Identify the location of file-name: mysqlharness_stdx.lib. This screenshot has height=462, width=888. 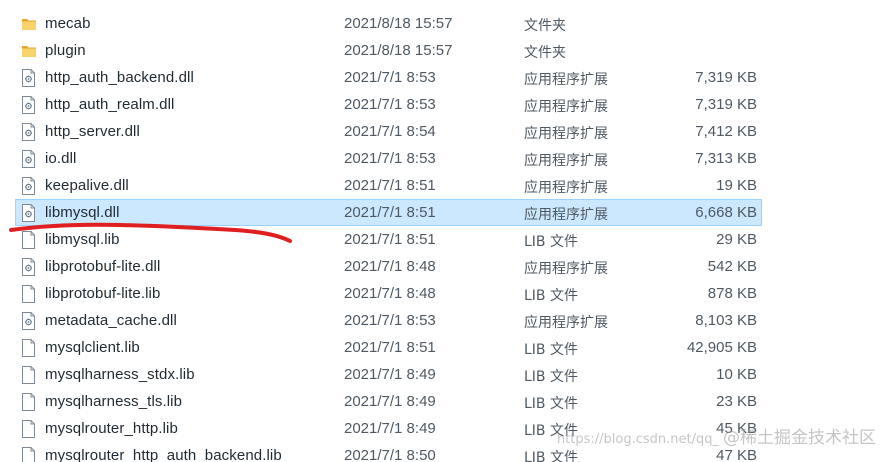
(120, 374).